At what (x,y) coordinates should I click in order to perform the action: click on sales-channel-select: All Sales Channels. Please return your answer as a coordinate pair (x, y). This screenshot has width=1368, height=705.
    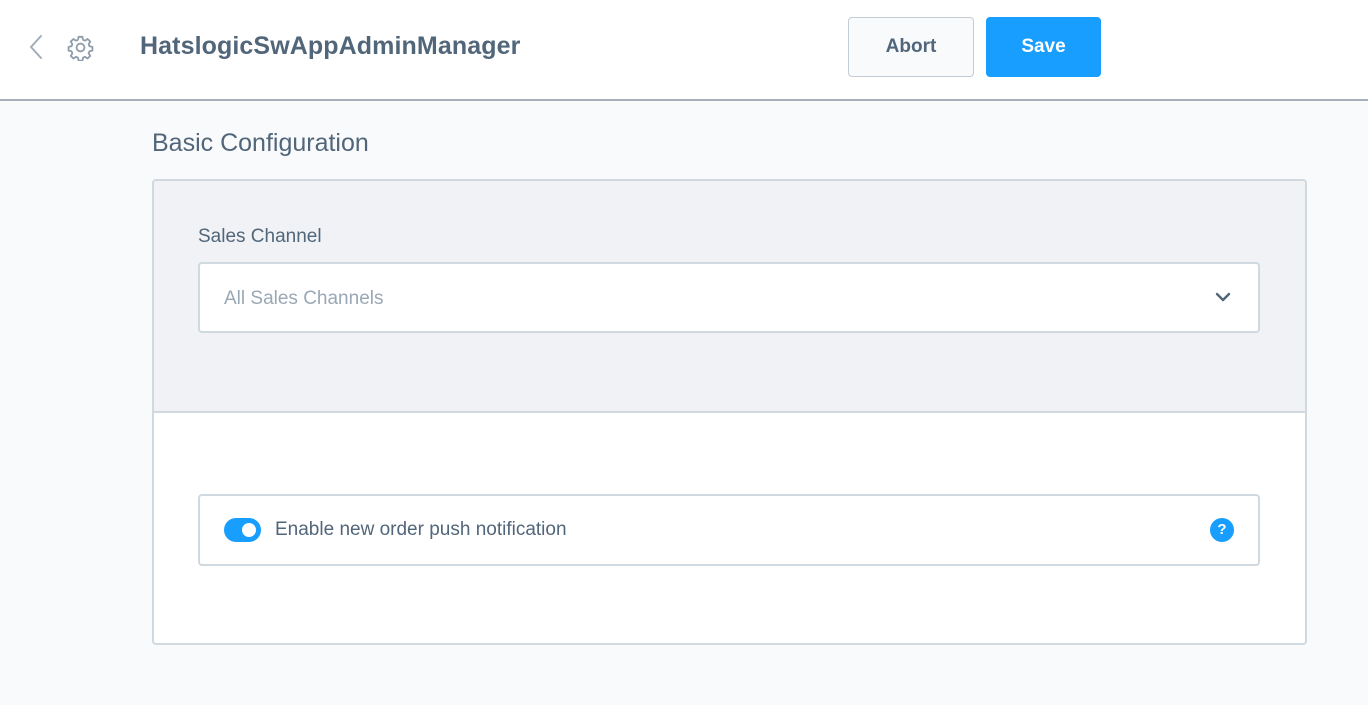
    Looking at the image, I should click on (729, 297).